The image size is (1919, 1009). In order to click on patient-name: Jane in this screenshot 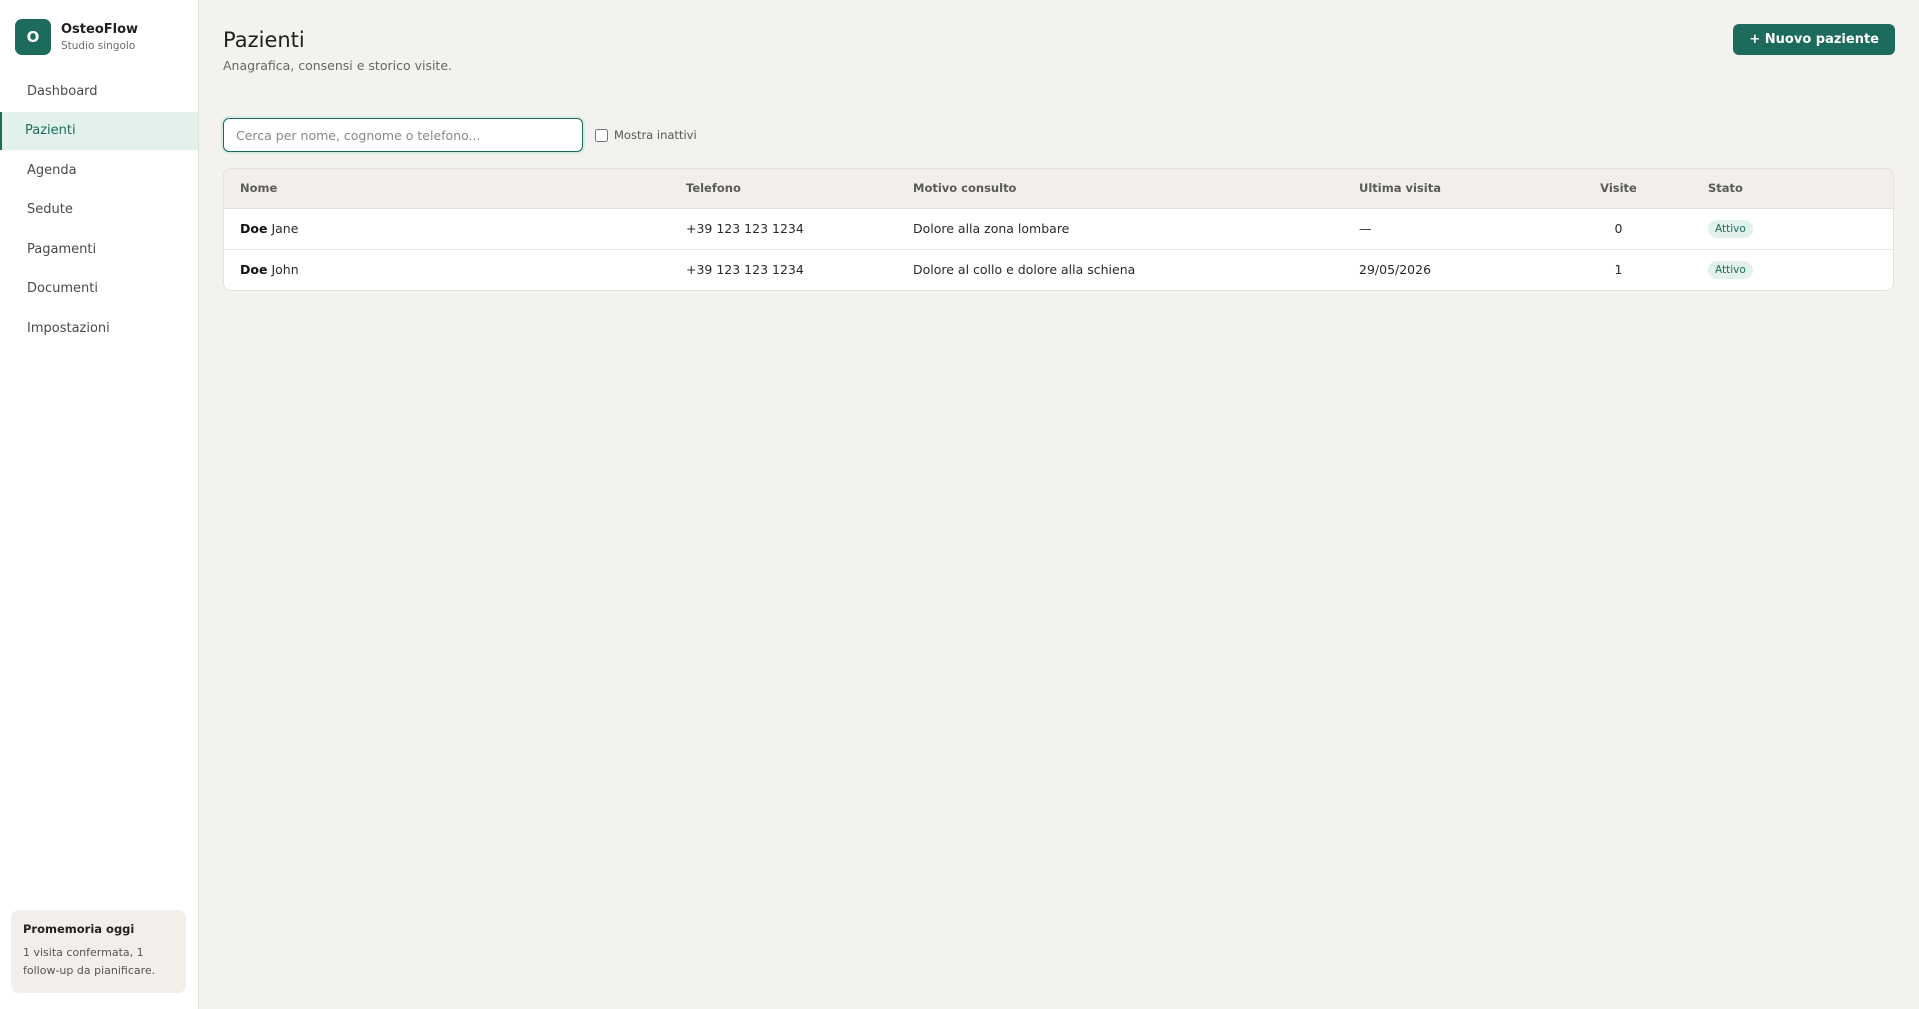, I will do `click(285, 228)`.